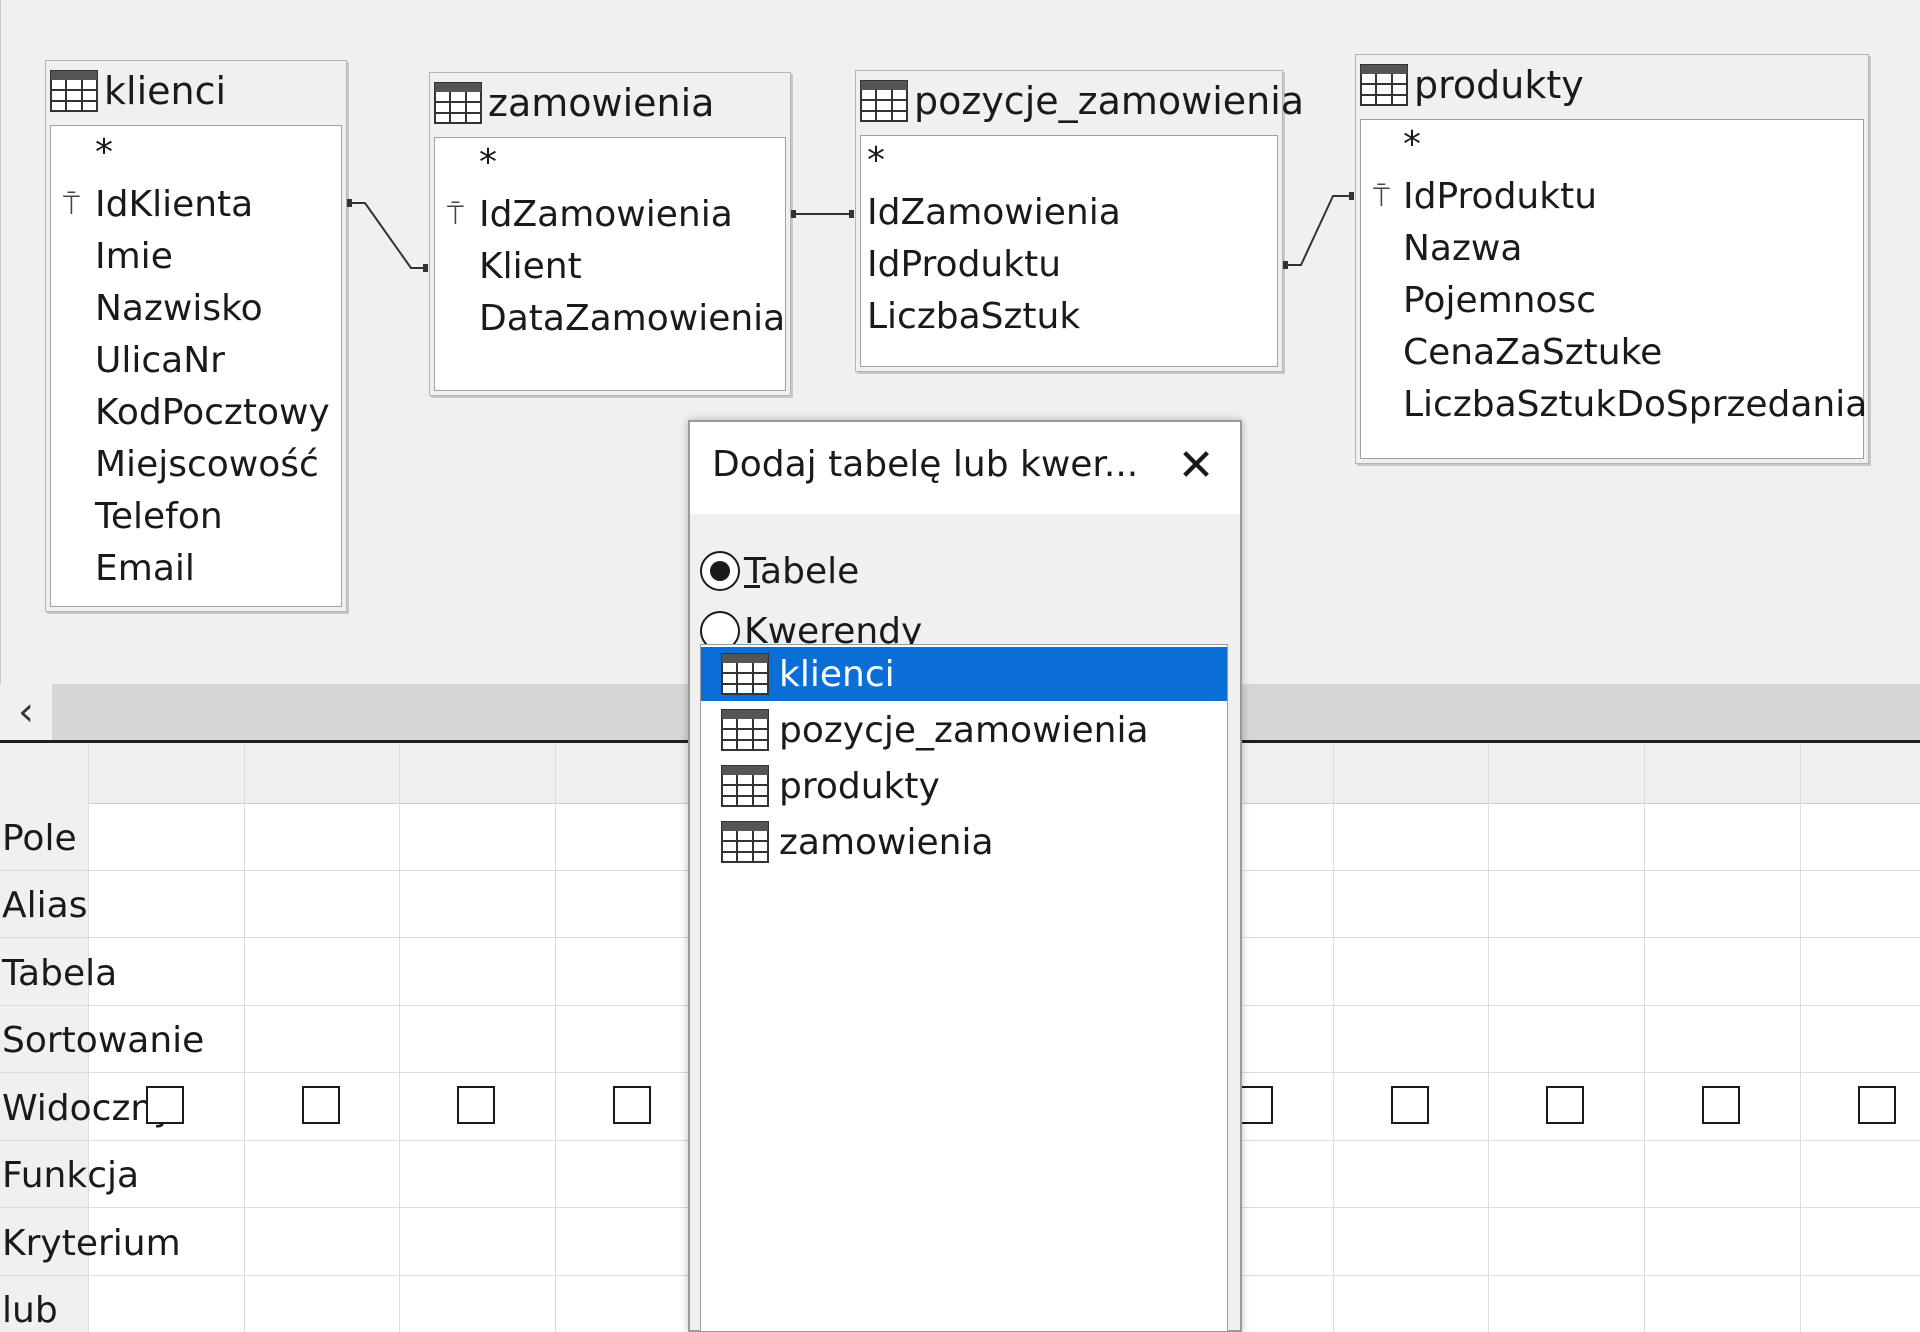 The image size is (1920, 1332). Describe the element at coordinates (45, 905) in the screenshot. I see `row-label-alias: Alias` at that location.